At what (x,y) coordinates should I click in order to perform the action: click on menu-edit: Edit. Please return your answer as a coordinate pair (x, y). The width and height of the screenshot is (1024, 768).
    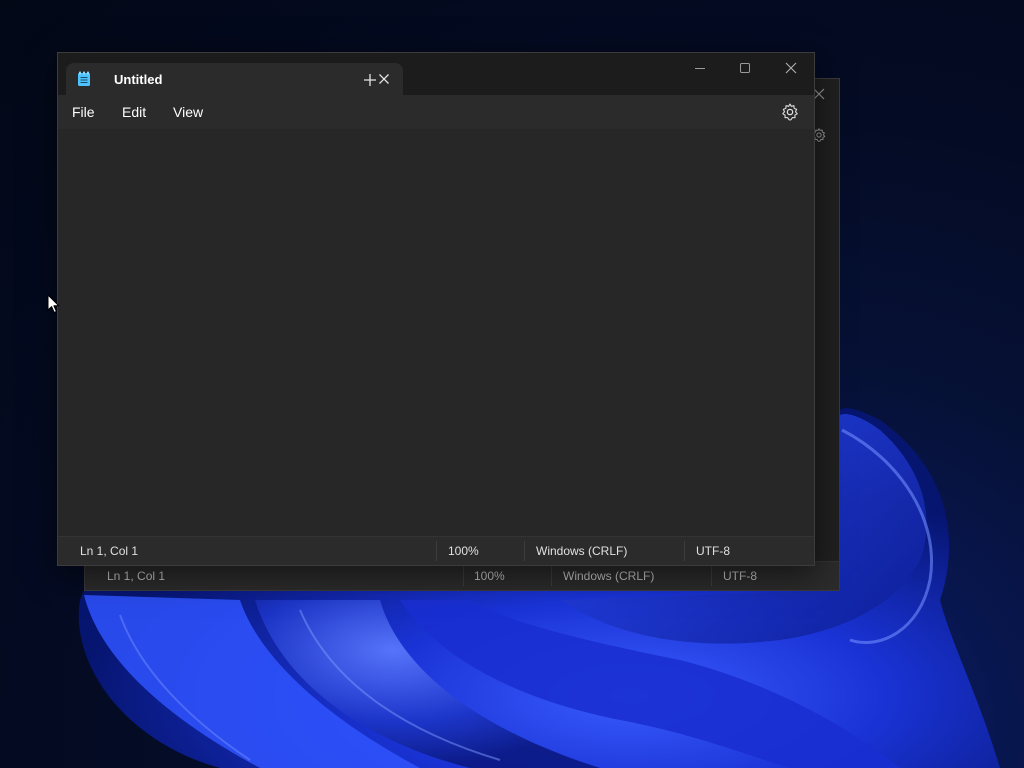
    Looking at the image, I should click on (134, 112).